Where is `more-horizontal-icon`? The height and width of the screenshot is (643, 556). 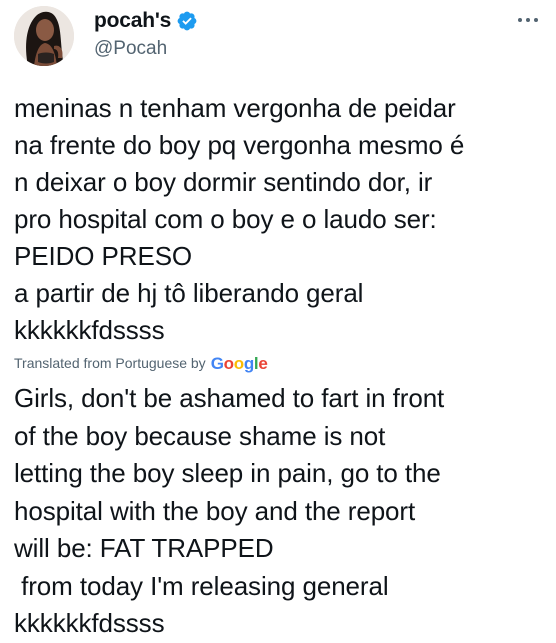 more-horizontal-icon is located at coordinates (528, 20).